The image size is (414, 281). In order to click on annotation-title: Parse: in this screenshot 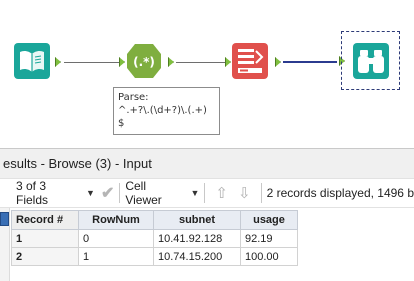, I will do `click(133, 97)`.